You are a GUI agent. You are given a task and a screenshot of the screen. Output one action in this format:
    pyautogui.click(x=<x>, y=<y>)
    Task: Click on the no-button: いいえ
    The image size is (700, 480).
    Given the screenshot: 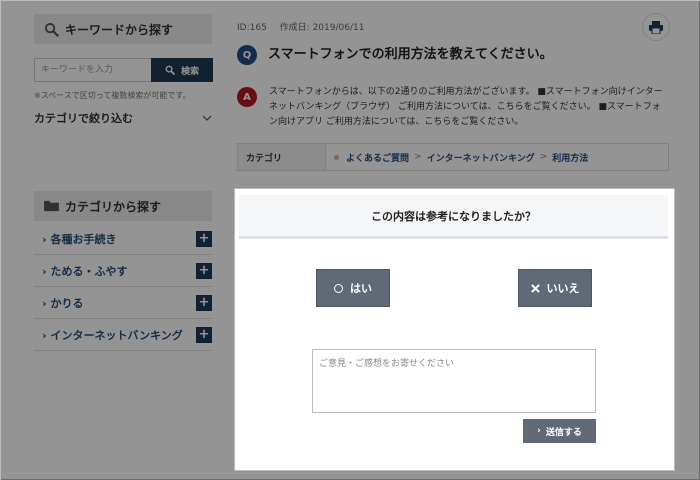 What is the action you would take?
    pyautogui.click(x=555, y=288)
    